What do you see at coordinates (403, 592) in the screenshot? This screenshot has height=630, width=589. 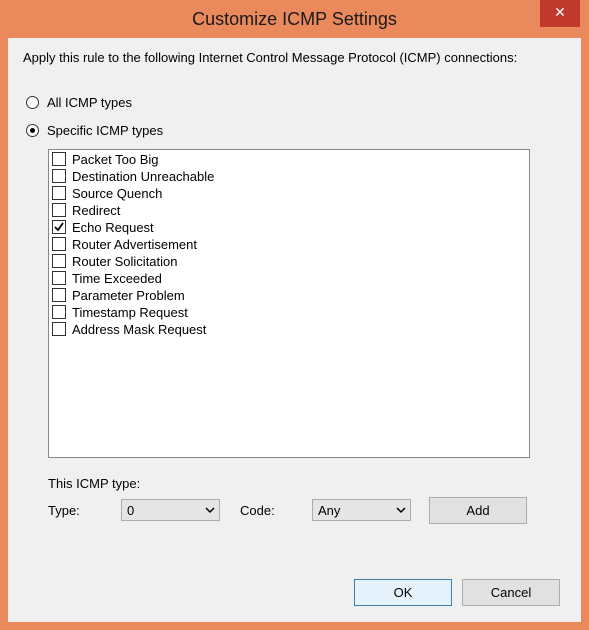 I see `ok-button: OK` at bounding box center [403, 592].